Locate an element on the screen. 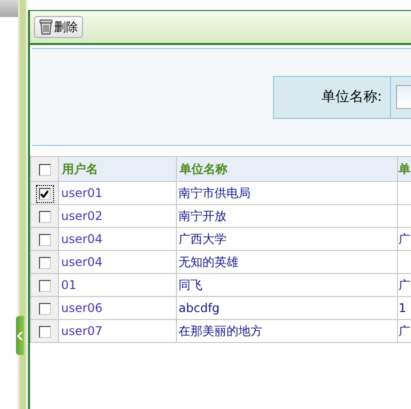  table-cell: 01 is located at coordinates (117, 285).